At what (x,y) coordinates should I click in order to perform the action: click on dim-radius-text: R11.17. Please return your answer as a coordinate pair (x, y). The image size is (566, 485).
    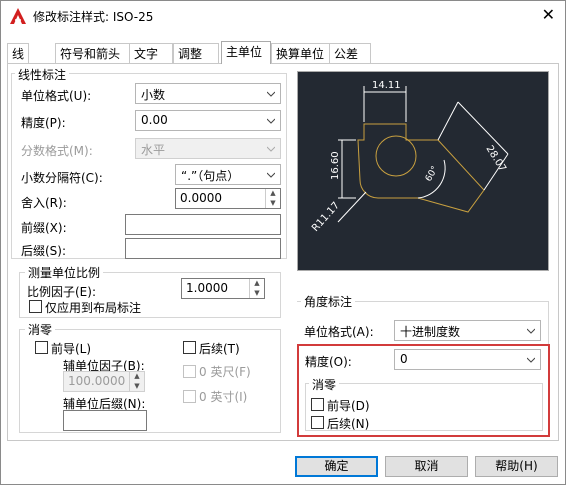
    Looking at the image, I should click on (326, 217).